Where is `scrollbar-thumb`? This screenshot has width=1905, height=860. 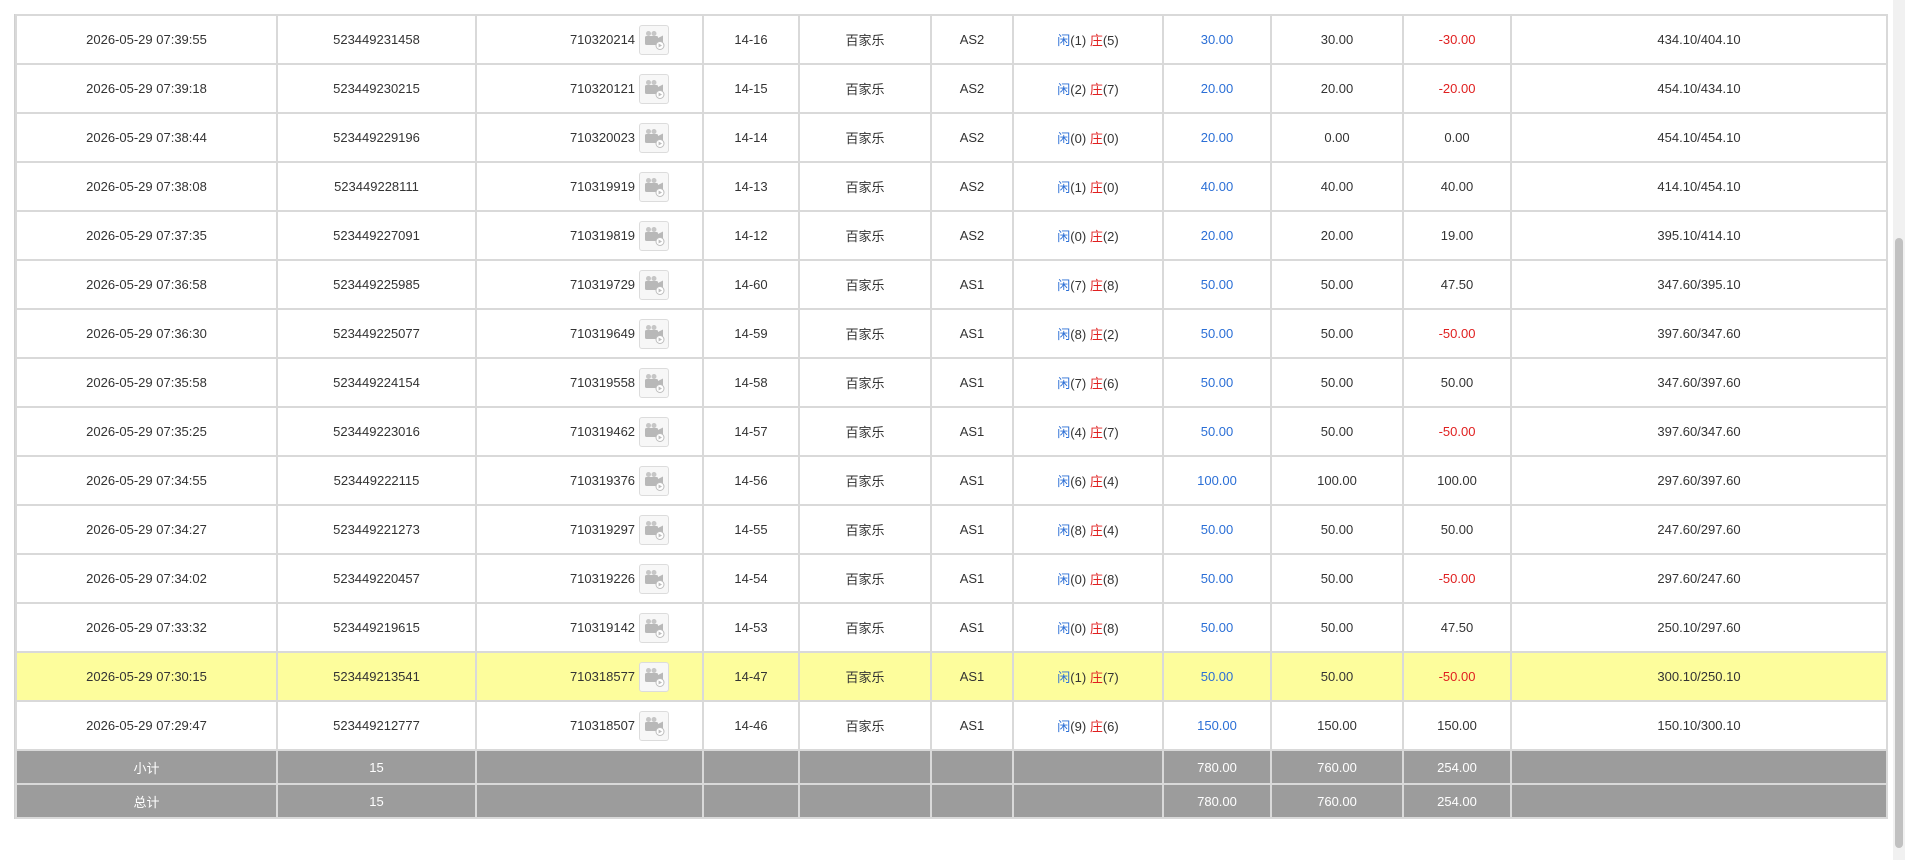
scrollbar-thumb is located at coordinates (1899, 543).